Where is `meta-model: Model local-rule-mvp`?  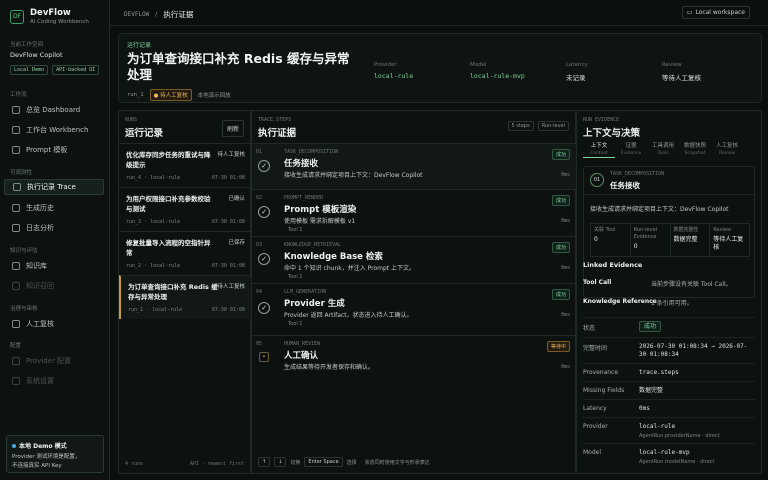
meta-model: Model local-rule-mvp is located at coordinates (518, 72).